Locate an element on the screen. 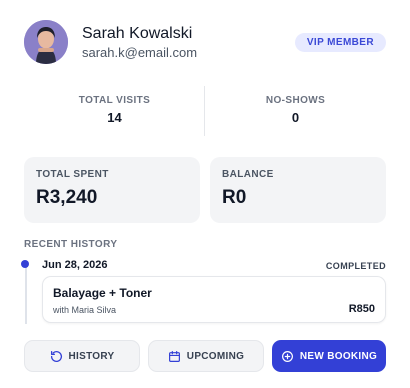 The width and height of the screenshot is (410, 388). new-booking-button-label: NEW BOOKING is located at coordinates (338, 356).